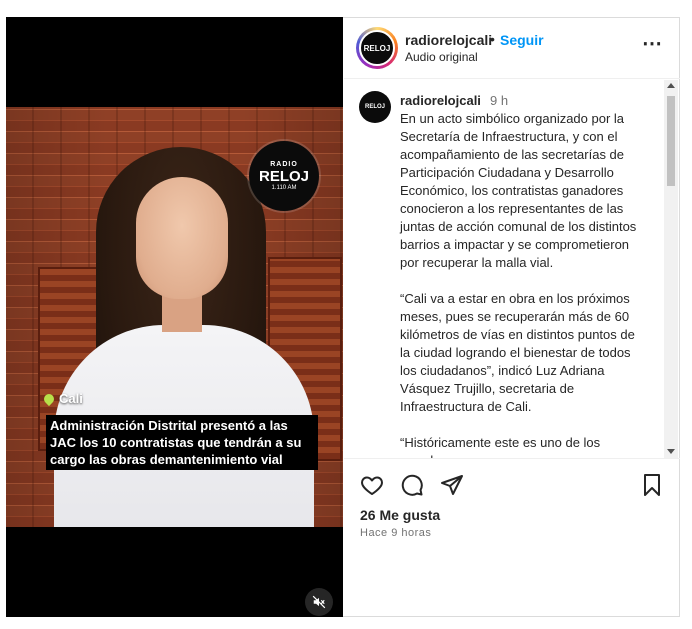 The width and height of the screenshot is (692, 629). I want to click on avatar: RELOJ, so click(377, 48).